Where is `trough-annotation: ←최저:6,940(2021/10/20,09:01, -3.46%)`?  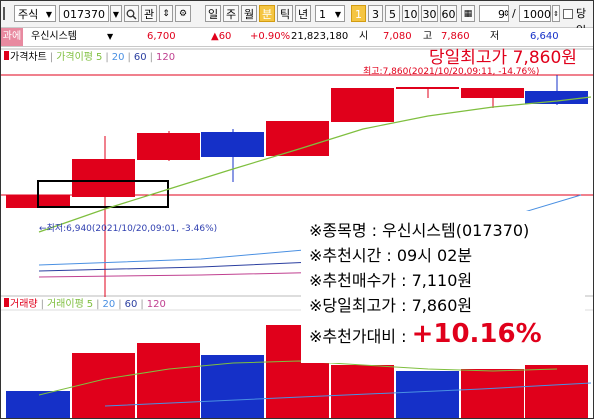 trough-annotation: ←최저:6,940(2021/10/20,09:01, -3.46%) is located at coordinates (128, 229).